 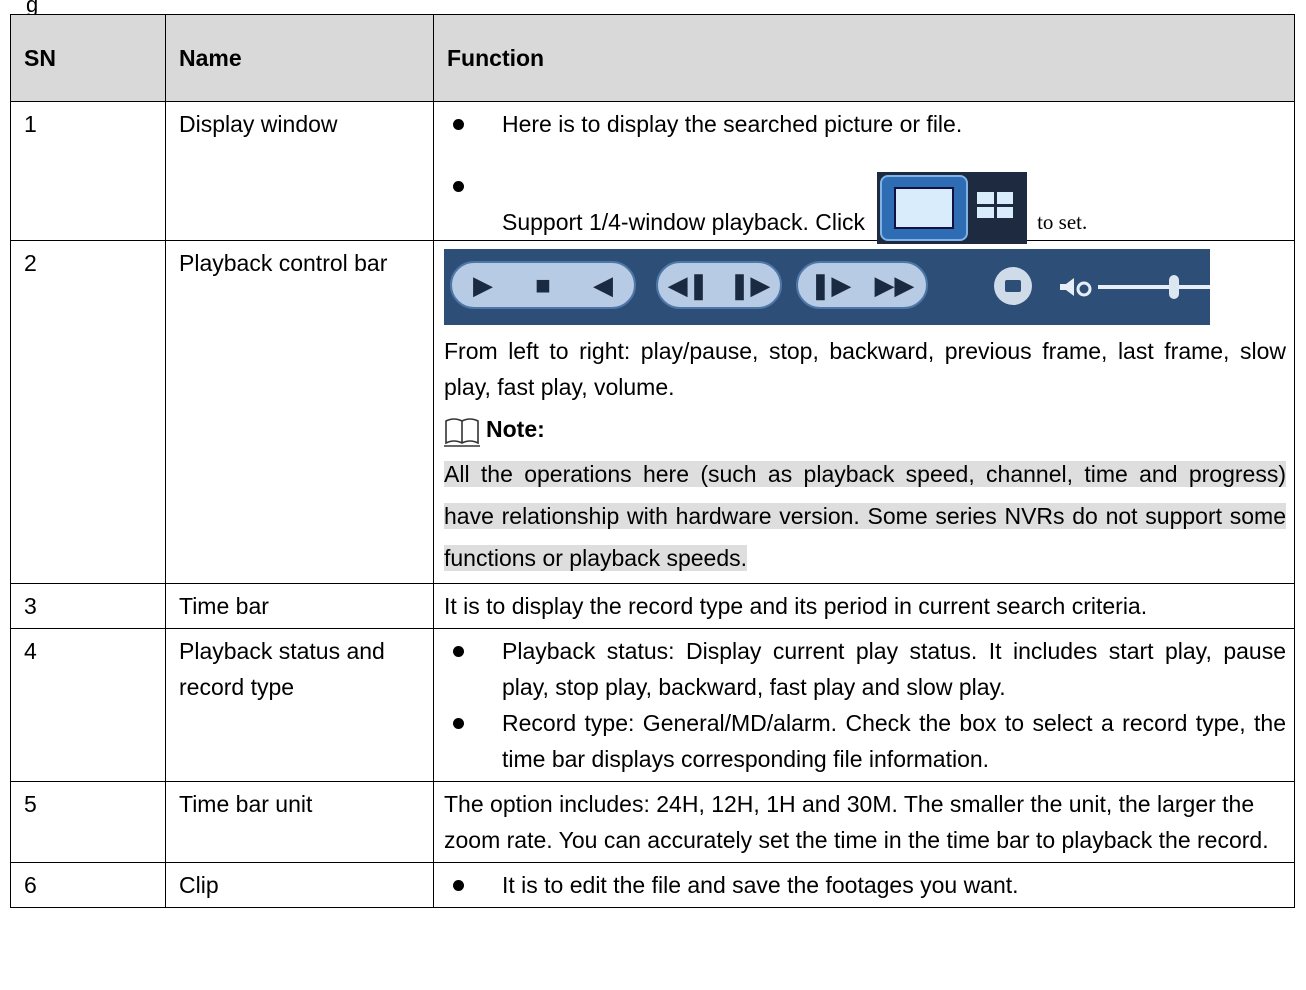 What do you see at coordinates (995, 205) in the screenshot?
I see `quad-window-icon` at bounding box center [995, 205].